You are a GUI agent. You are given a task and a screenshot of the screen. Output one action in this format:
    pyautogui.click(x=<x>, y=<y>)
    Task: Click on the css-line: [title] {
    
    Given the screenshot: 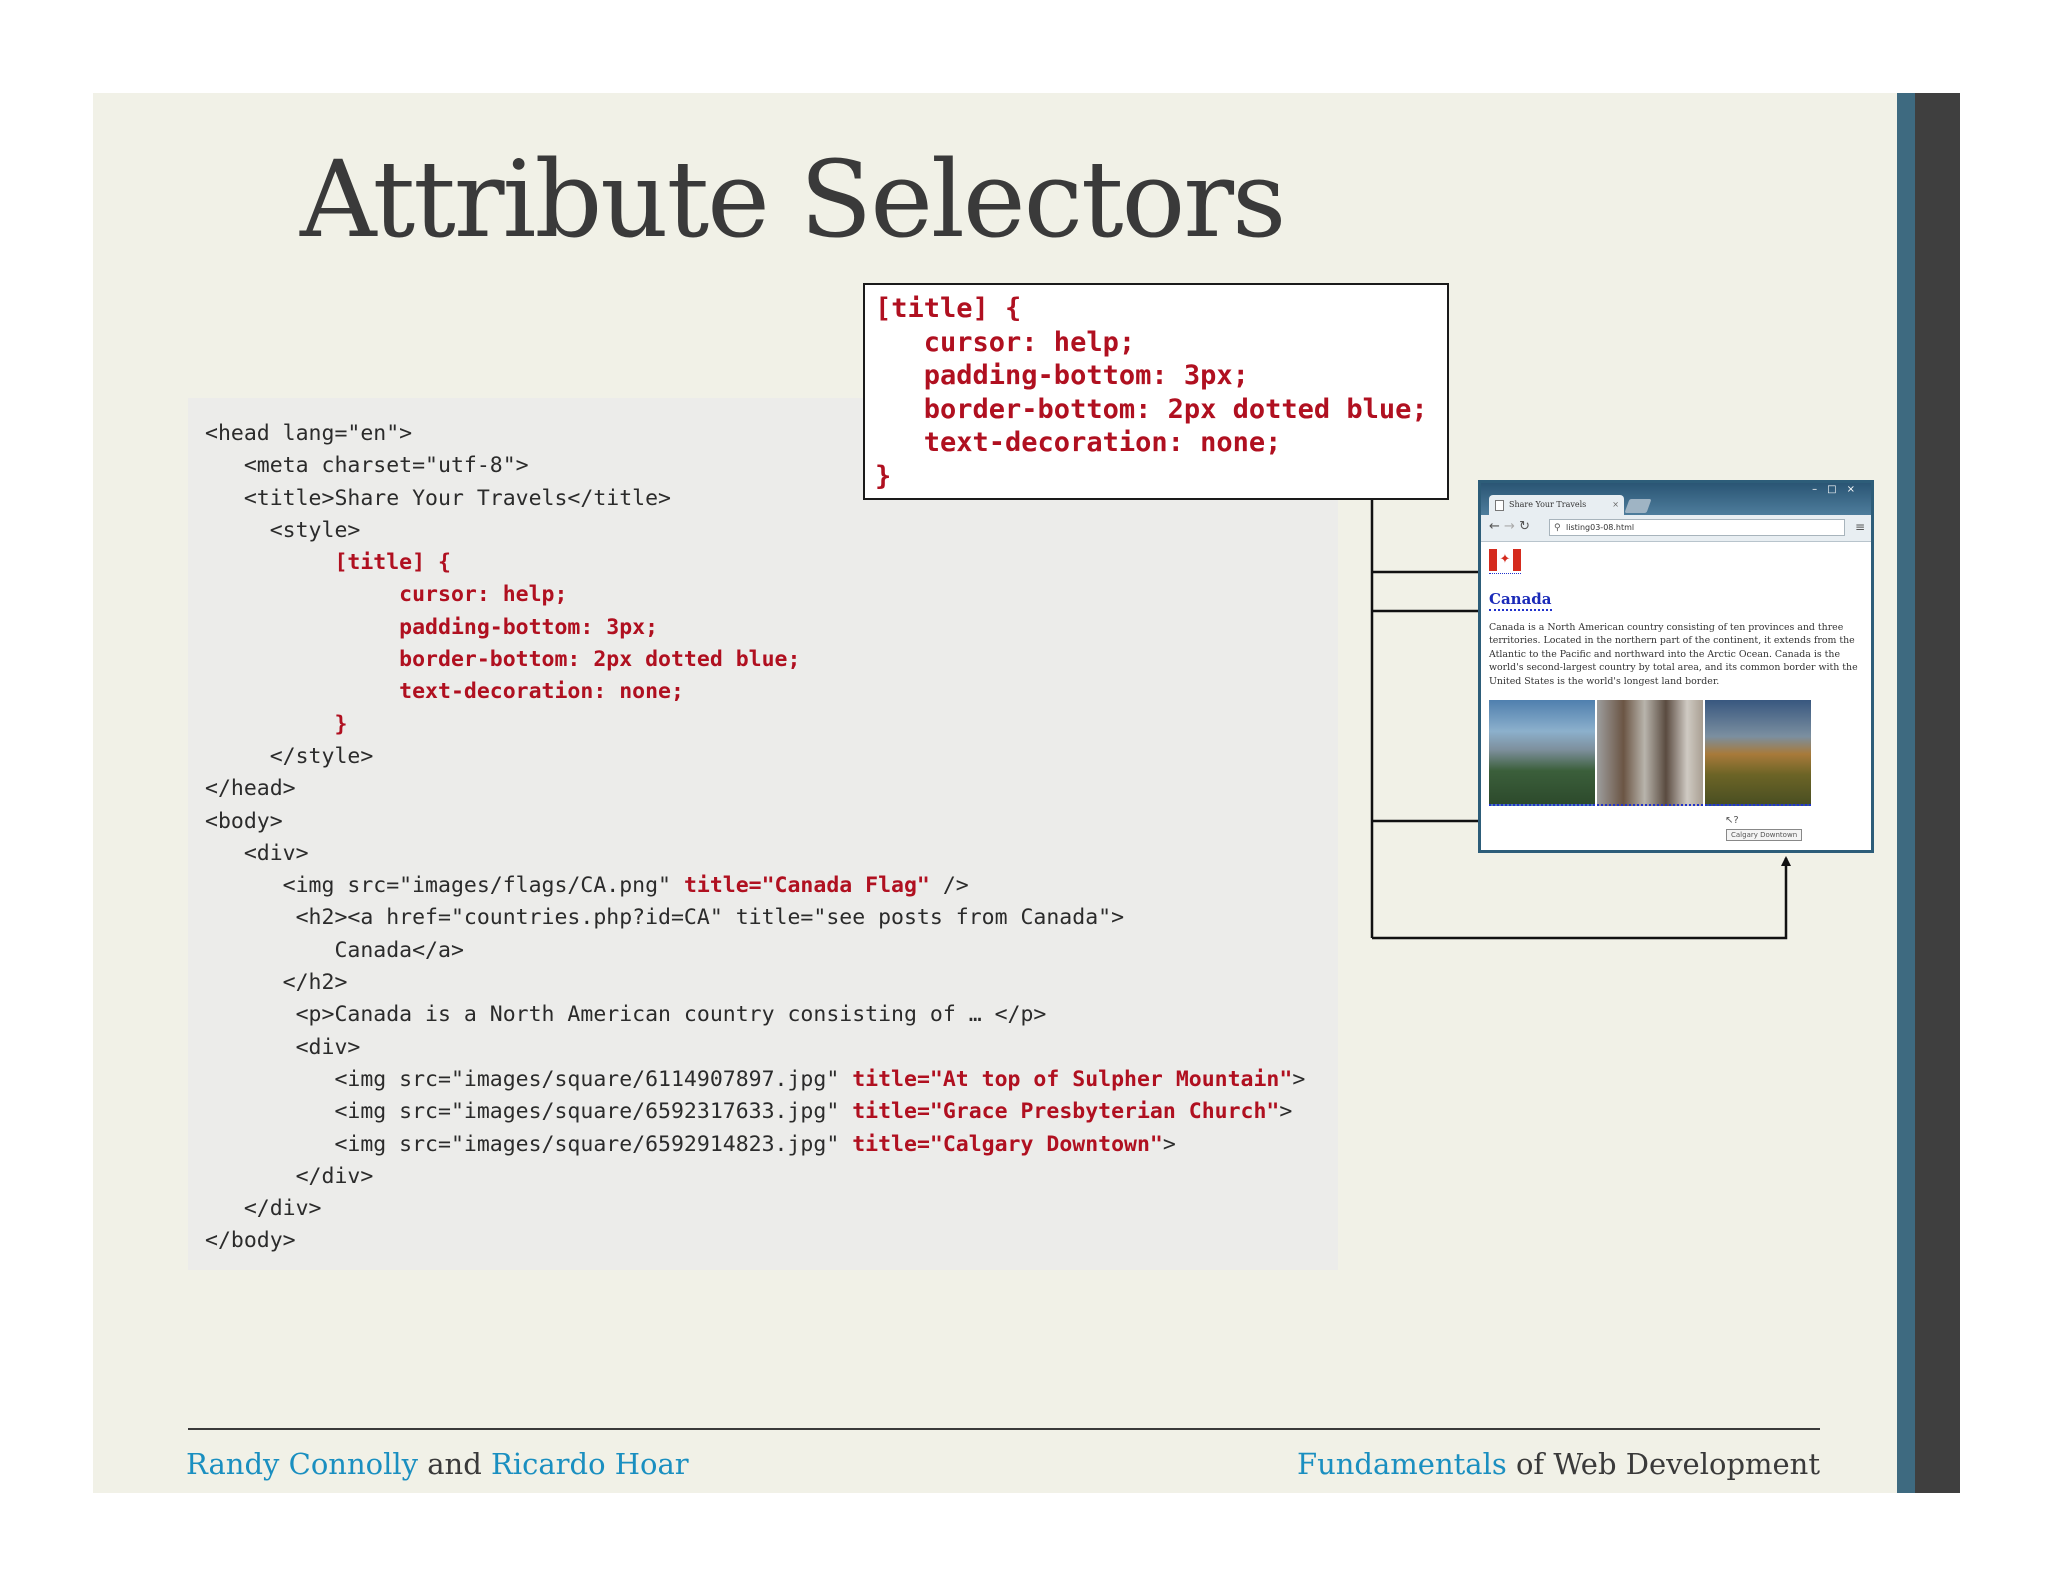 What is the action you would take?
    pyautogui.click(x=948, y=308)
    